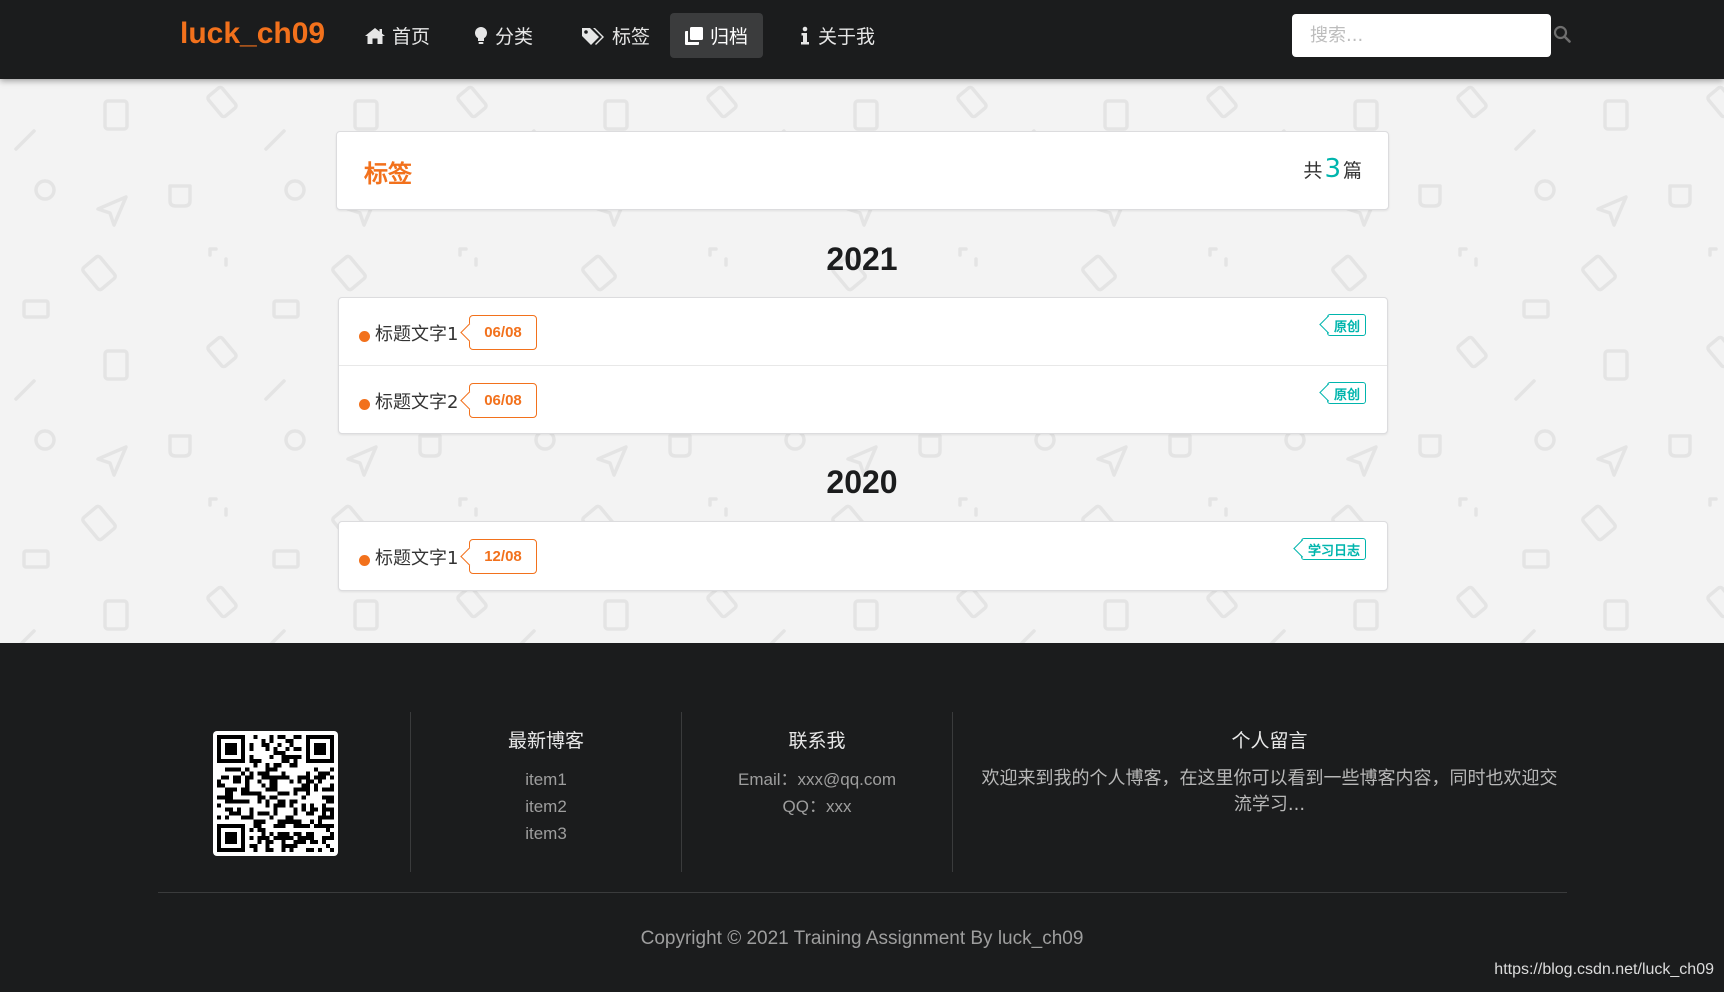 This screenshot has height=992, width=1724. Describe the element at coordinates (593, 36) in the screenshot. I see `tags-icon` at that location.